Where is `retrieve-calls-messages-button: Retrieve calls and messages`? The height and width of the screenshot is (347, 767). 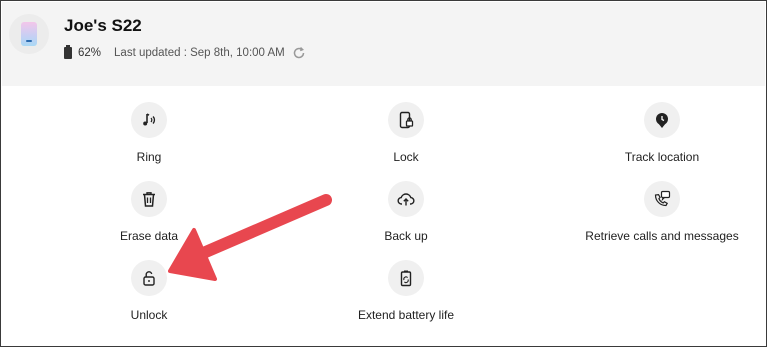 retrieve-calls-messages-button: Retrieve calls and messages is located at coordinates (662, 212).